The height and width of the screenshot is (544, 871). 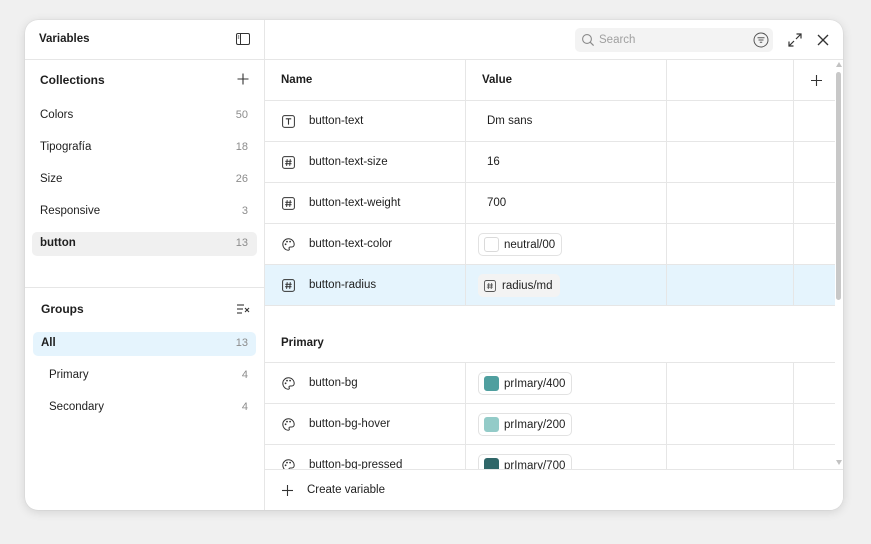 I want to click on variable-value-cell: prImary/400, so click(x=566, y=383).